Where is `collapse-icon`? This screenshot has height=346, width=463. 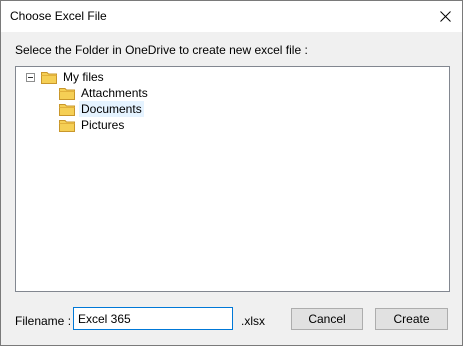
collapse-icon is located at coordinates (30, 77).